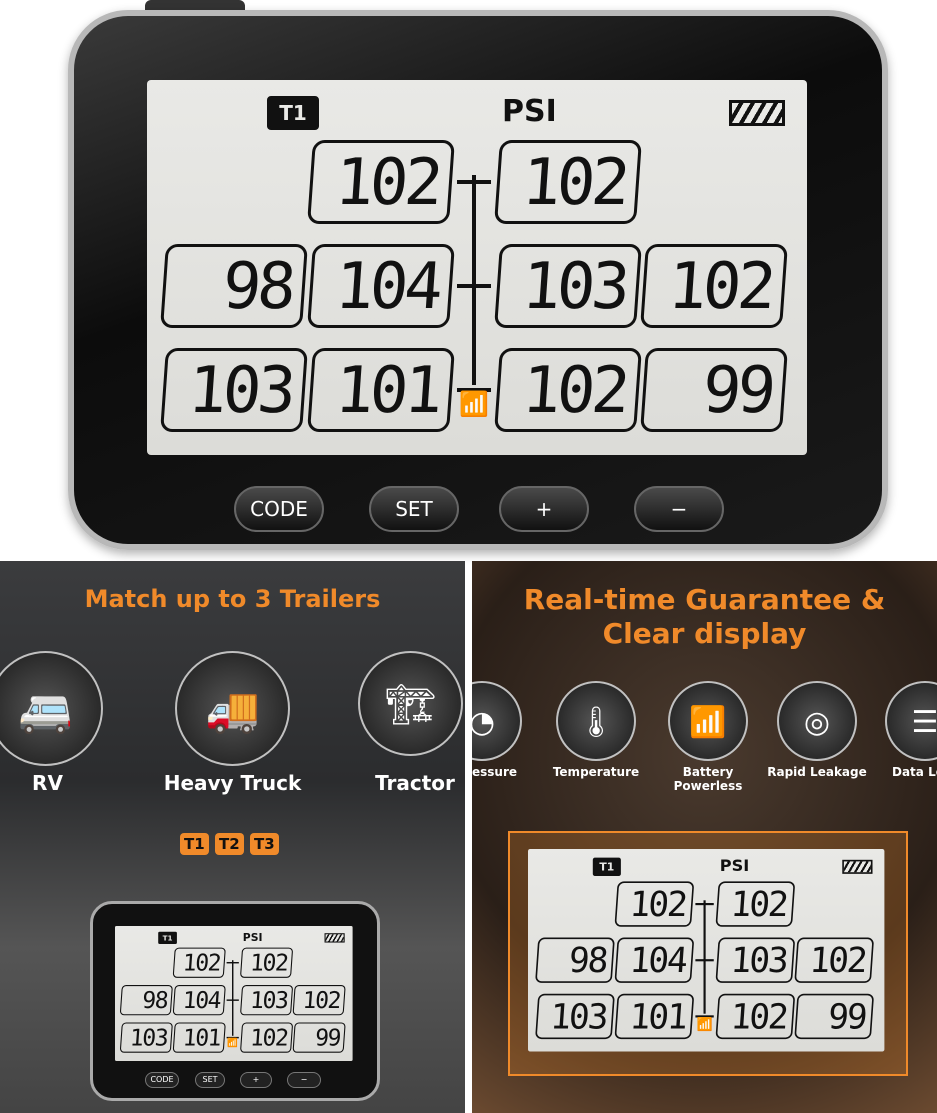  I want to click on feature-label: Temperature, so click(596, 772).